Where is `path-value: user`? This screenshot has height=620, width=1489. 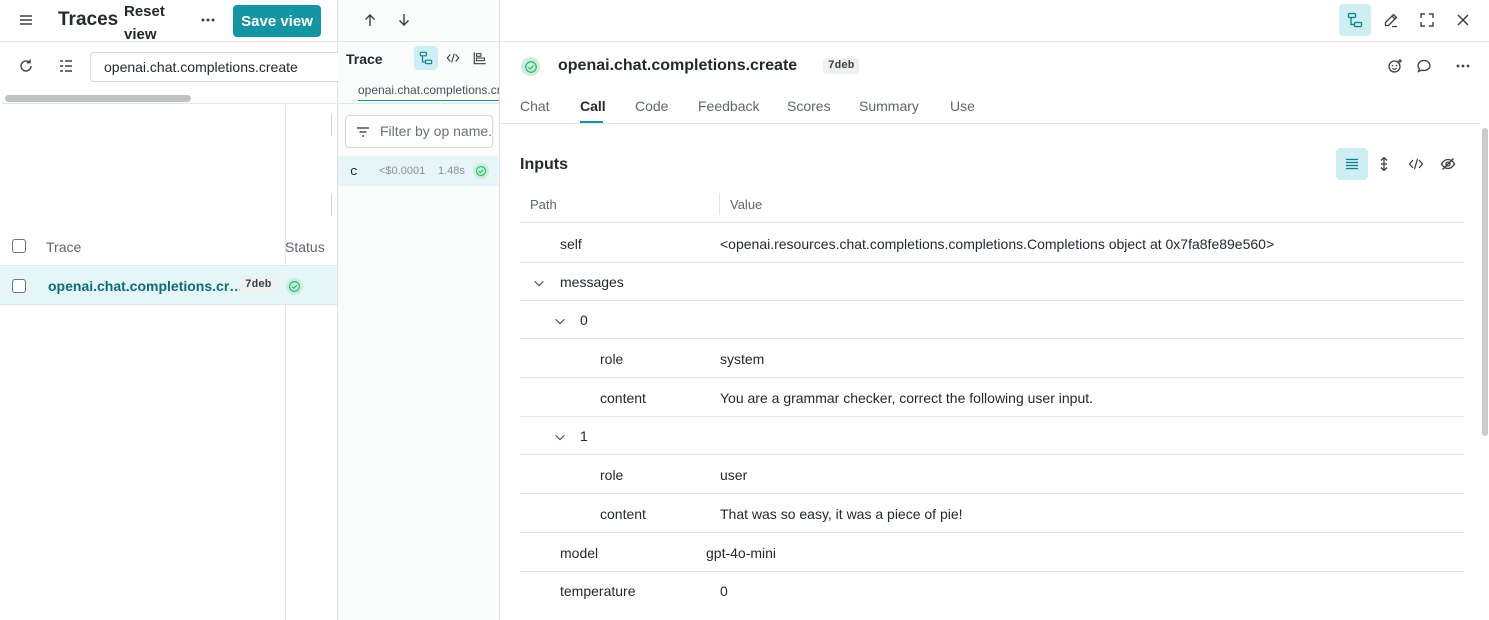
path-value: user is located at coordinates (734, 475).